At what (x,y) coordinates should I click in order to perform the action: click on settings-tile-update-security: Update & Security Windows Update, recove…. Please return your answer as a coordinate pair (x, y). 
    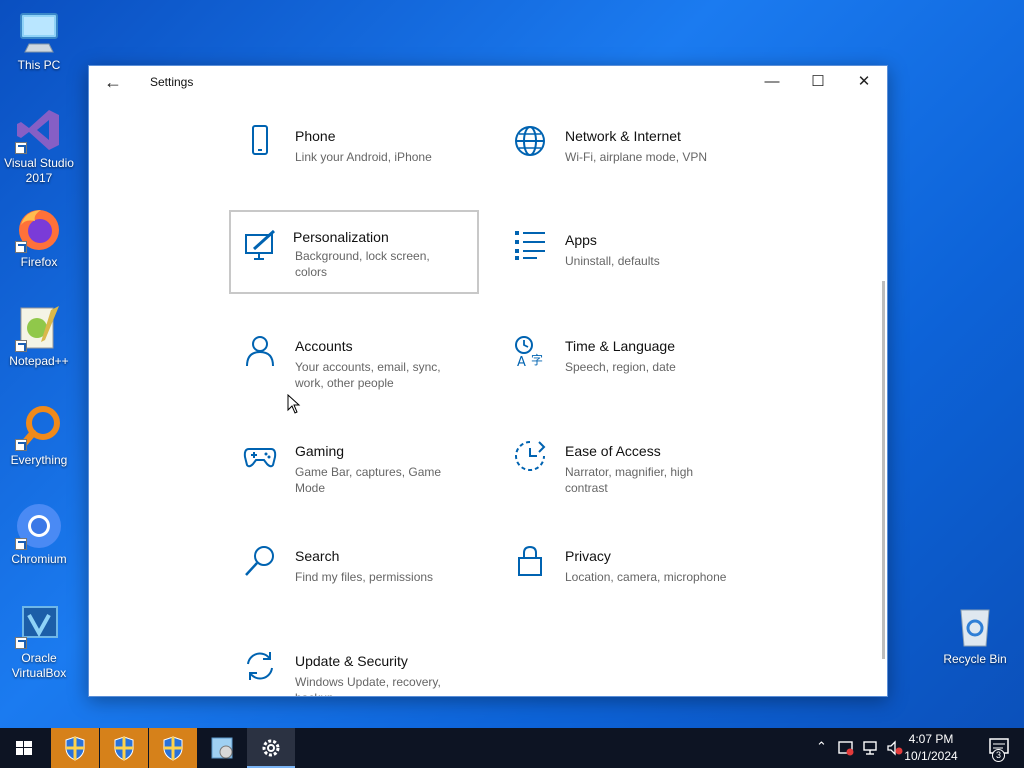
    Looking at the image, I should click on (356, 669).